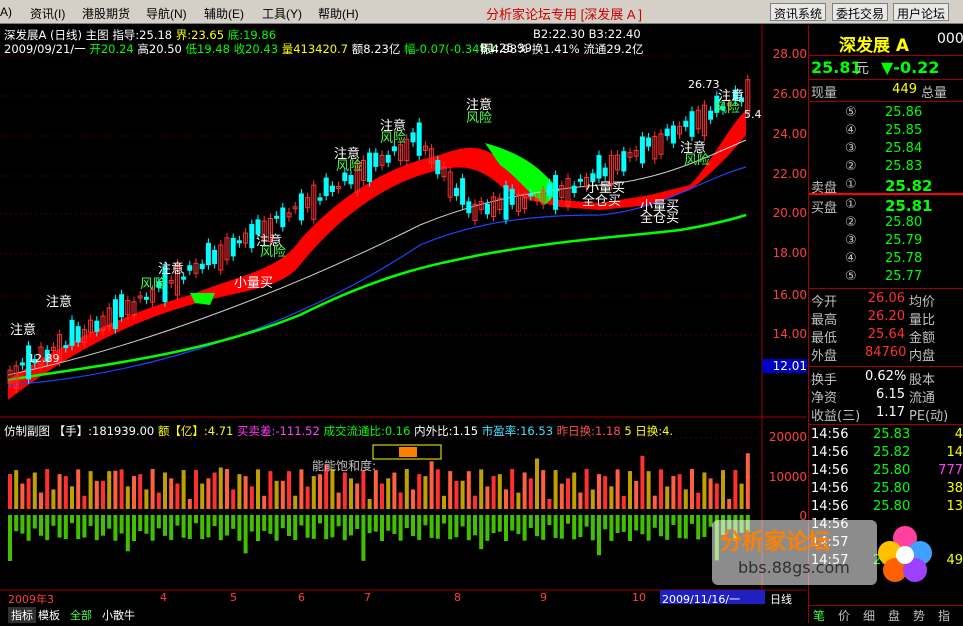 The width and height of the screenshot is (963, 626). Describe the element at coordinates (830, 452) in the screenshot. I see `tick-time: 14:56` at that location.